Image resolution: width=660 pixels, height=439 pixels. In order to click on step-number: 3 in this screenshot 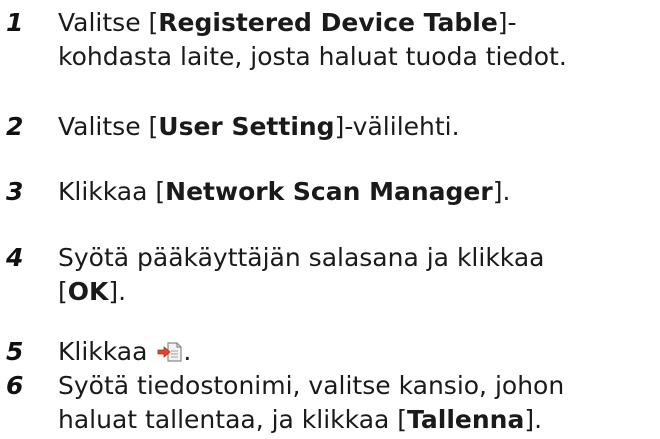, I will do `click(15, 191)`.